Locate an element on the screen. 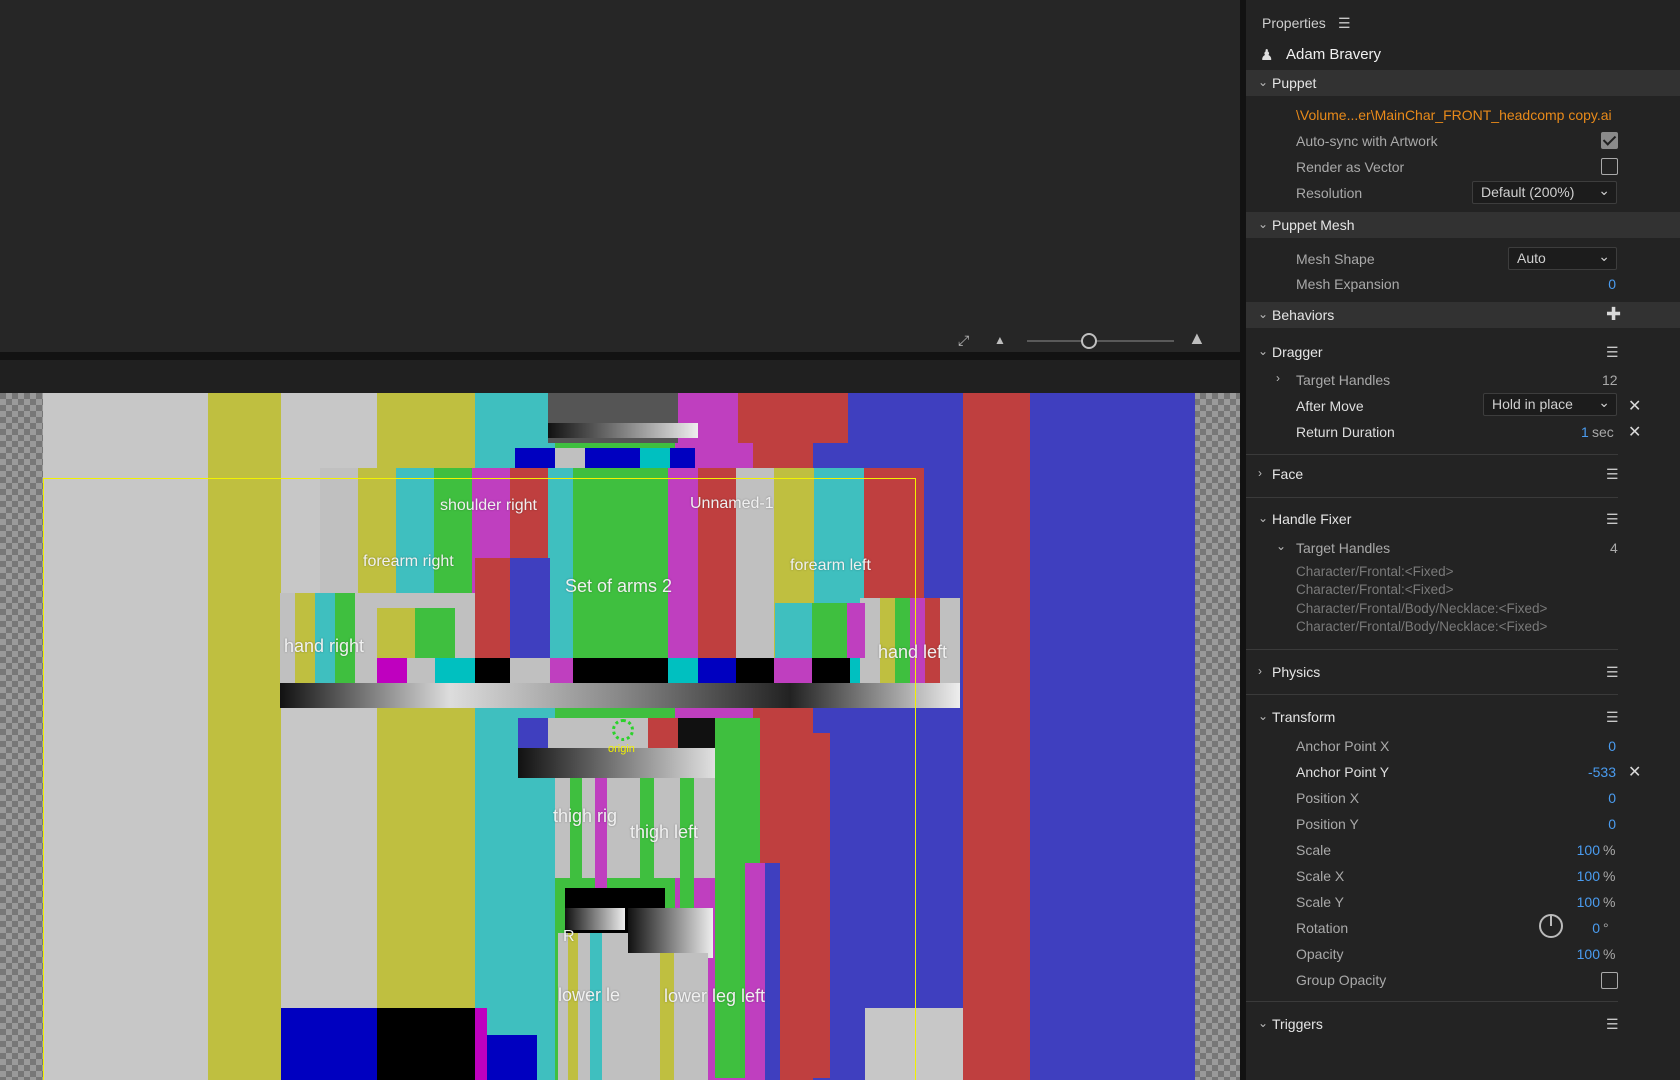 Image resolution: width=1680 pixels, height=1080 pixels. mesh-shape-value: Auto is located at coordinates (1531, 258).